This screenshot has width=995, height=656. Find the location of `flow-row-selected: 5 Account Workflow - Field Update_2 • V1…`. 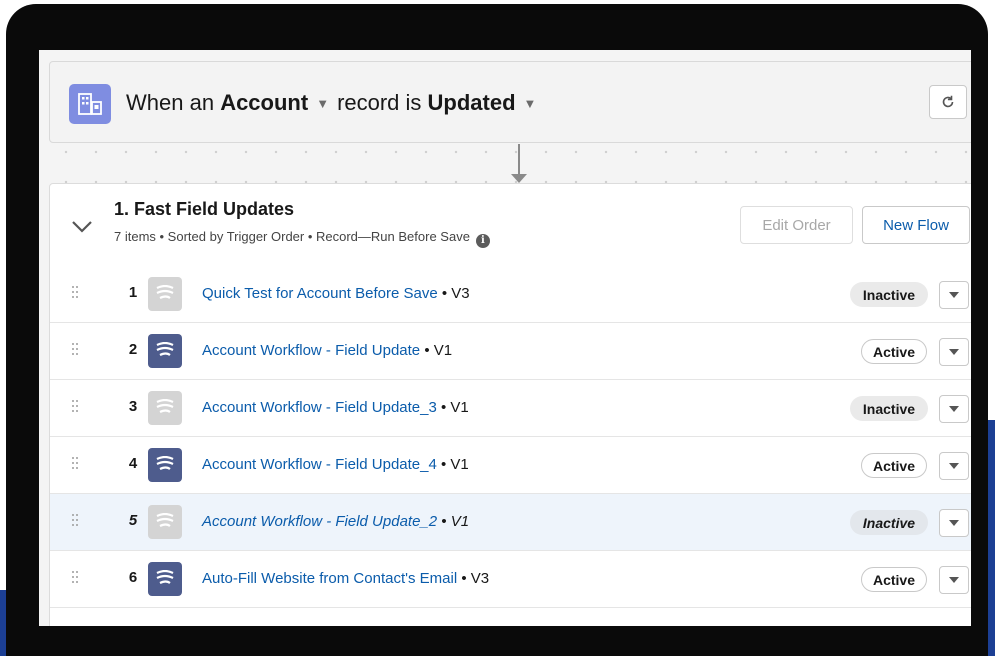

flow-row-selected: 5 Account Workflow - Field Update_2 • V1… is located at coordinates (510, 522).